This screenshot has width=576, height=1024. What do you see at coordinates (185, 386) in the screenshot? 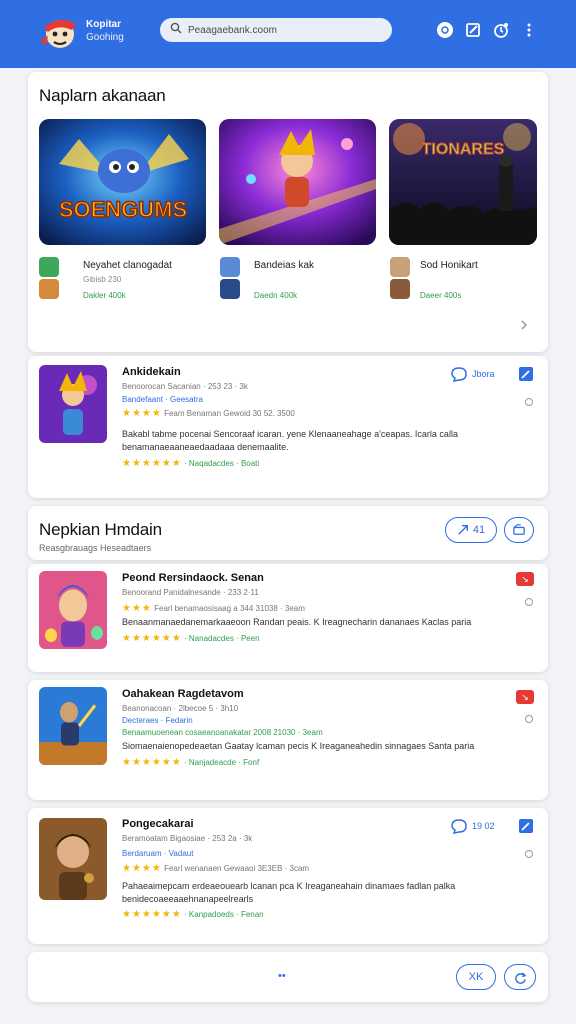
I see `app-meta: Benoorocan Sacanian · 253 23 · 3k` at bounding box center [185, 386].